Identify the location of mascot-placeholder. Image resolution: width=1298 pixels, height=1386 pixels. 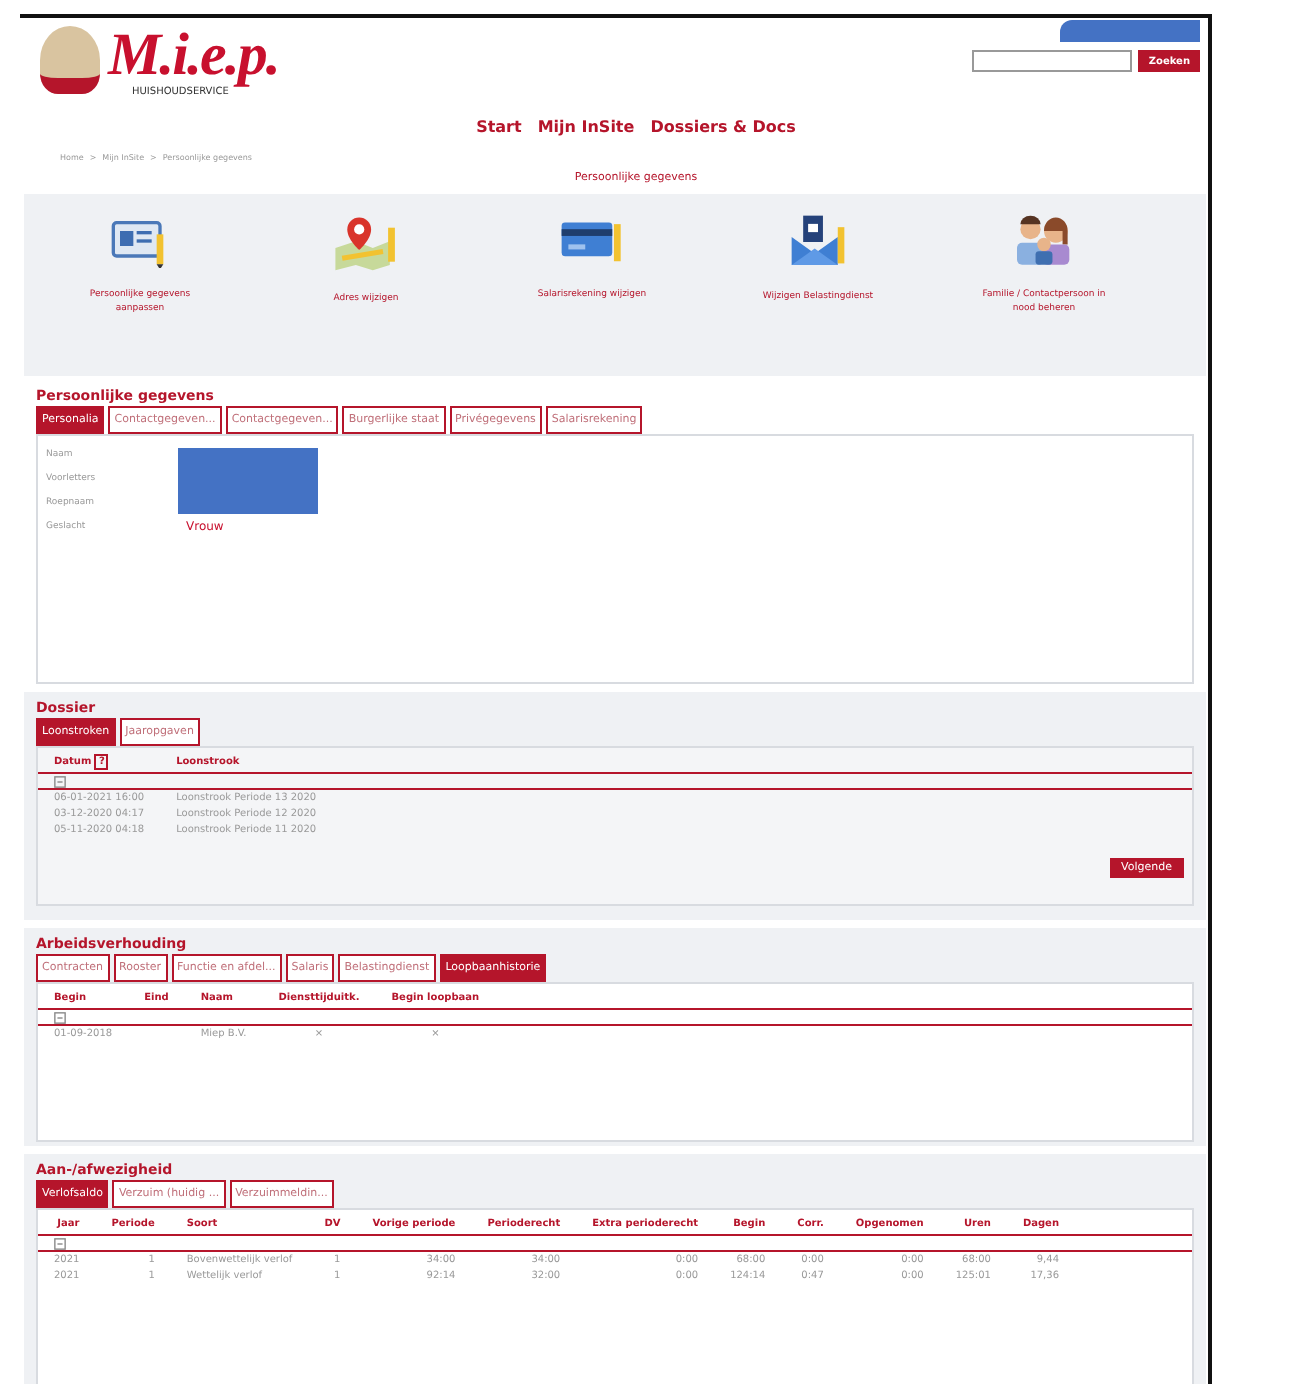
(70, 60).